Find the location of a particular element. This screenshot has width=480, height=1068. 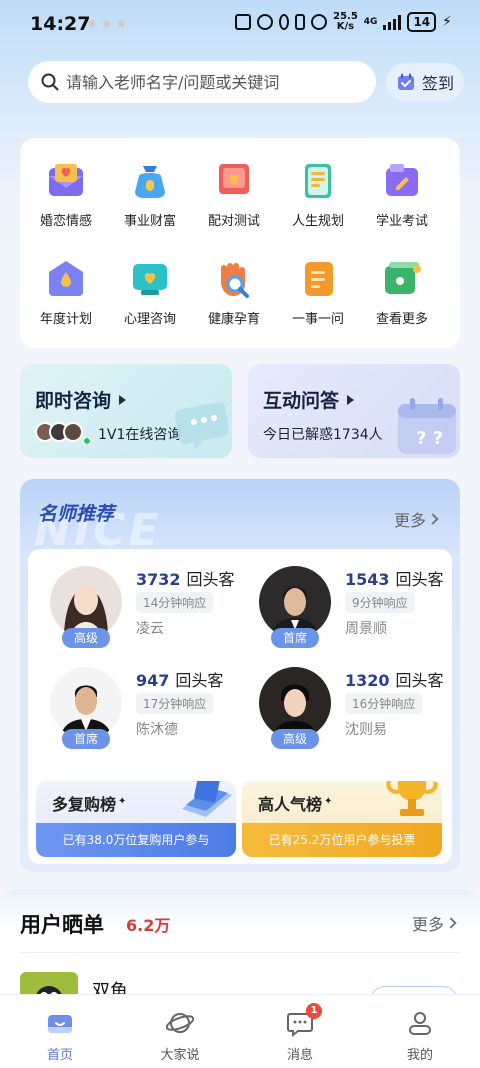

category-view-more: 查看更多 is located at coordinates (402, 292).